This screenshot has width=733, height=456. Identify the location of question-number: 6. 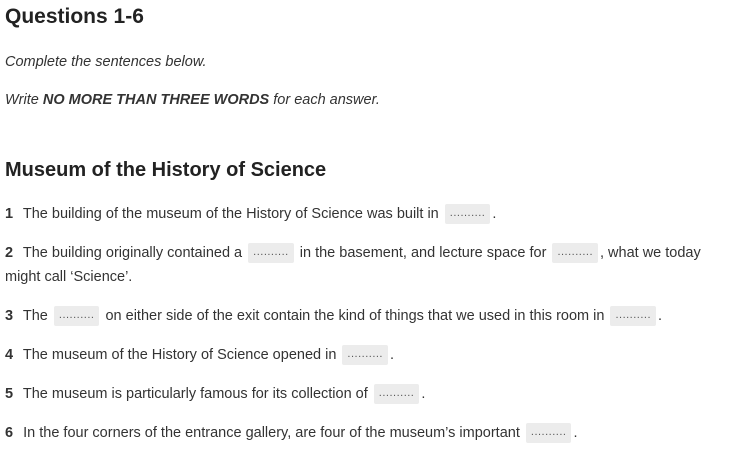
(9, 433).